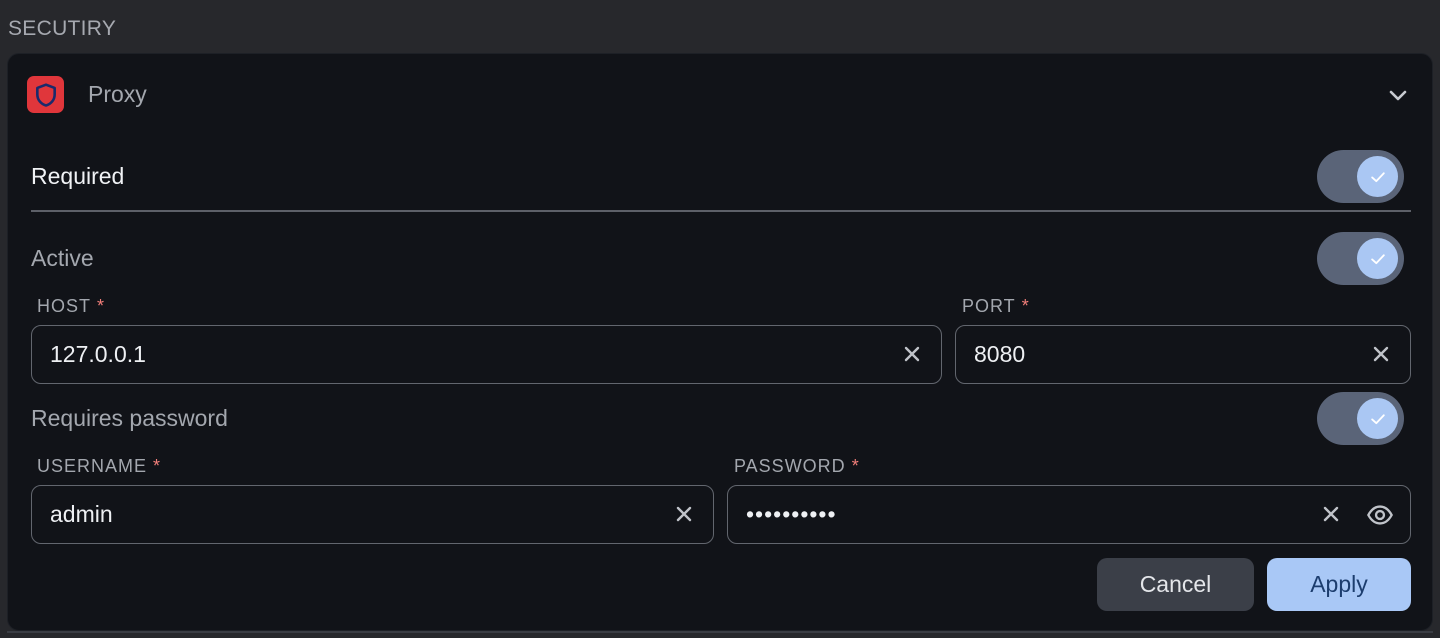  Describe the element at coordinates (1000, 354) in the screenshot. I see `port-value: 8080` at that location.